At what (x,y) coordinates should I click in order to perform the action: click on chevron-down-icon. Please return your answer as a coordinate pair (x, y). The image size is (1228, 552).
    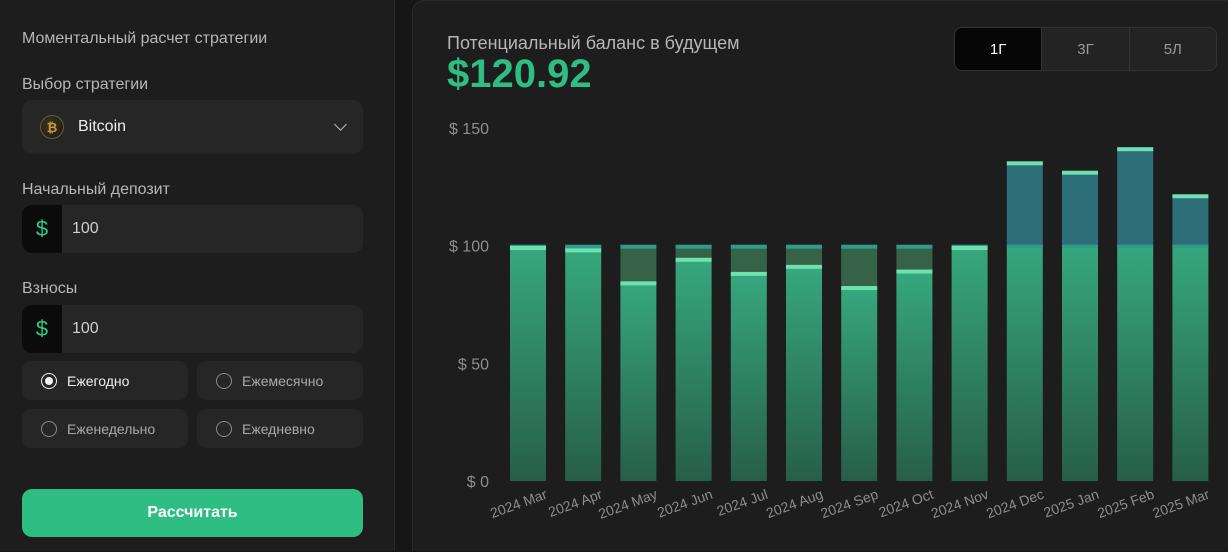
    Looking at the image, I should click on (340, 124).